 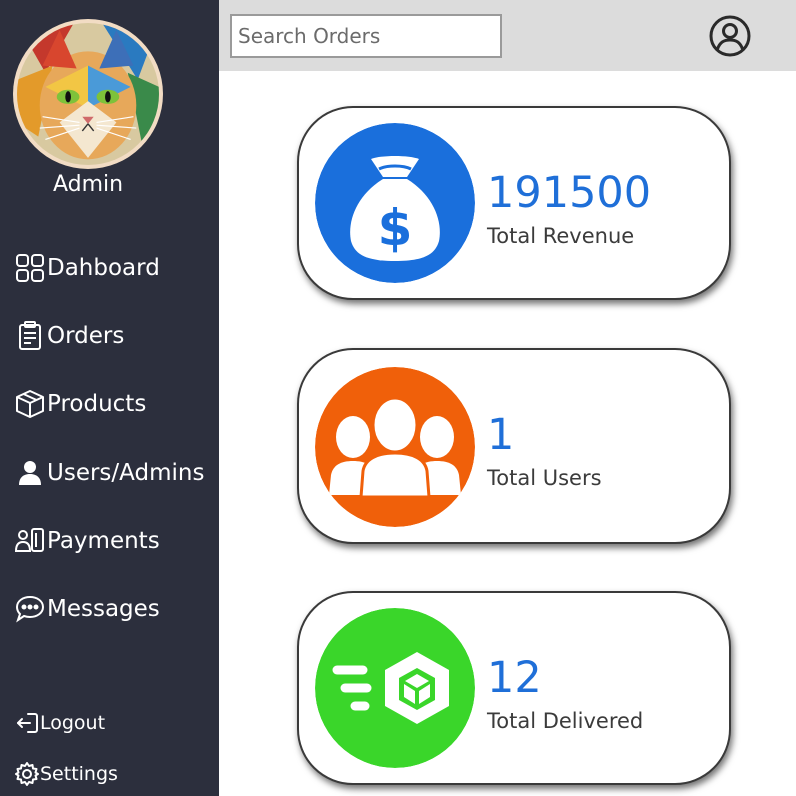 I want to click on delivered-label: Total Delivered, so click(x=565, y=721).